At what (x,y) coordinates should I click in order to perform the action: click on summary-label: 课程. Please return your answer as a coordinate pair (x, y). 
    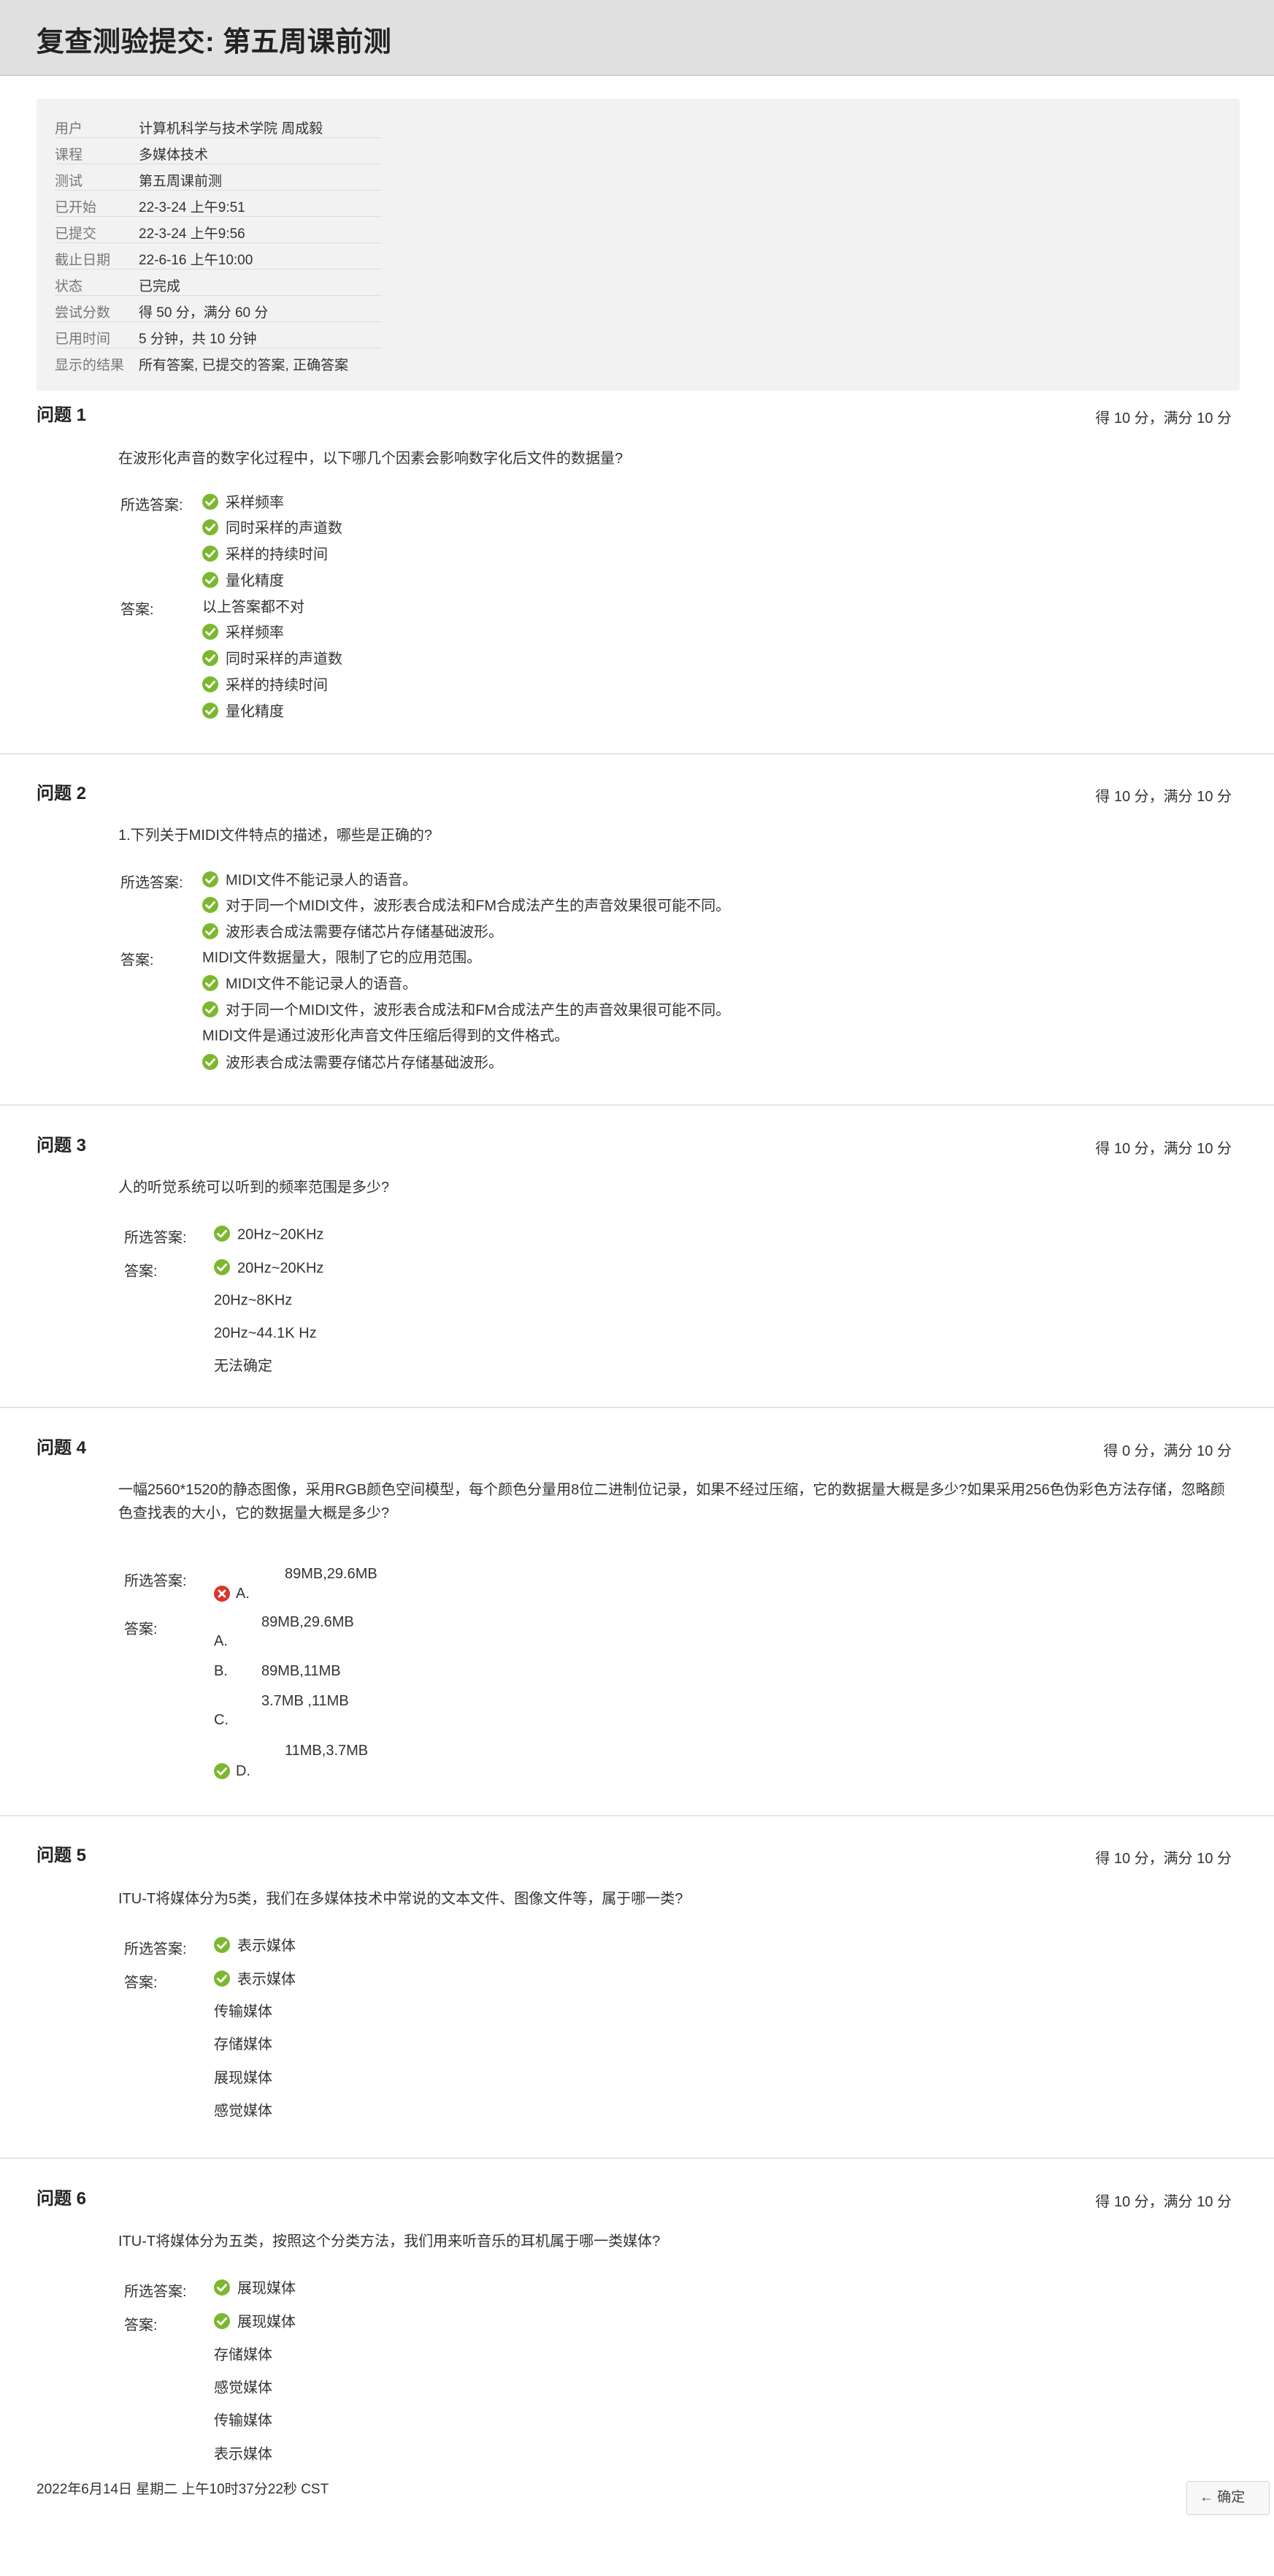
    Looking at the image, I should click on (69, 155).